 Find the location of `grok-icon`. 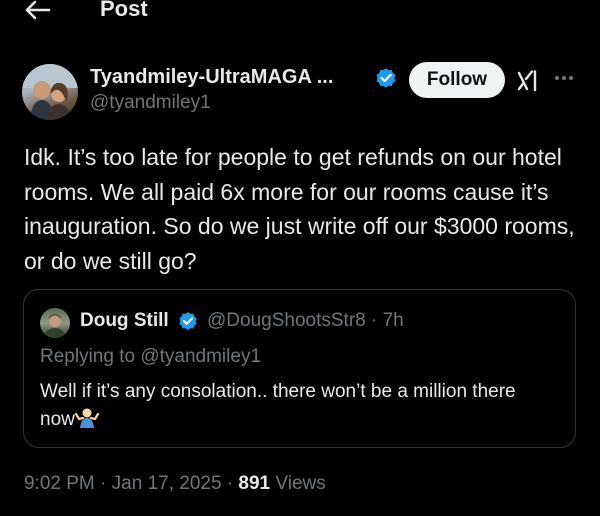

grok-icon is located at coordinates (529, 81).